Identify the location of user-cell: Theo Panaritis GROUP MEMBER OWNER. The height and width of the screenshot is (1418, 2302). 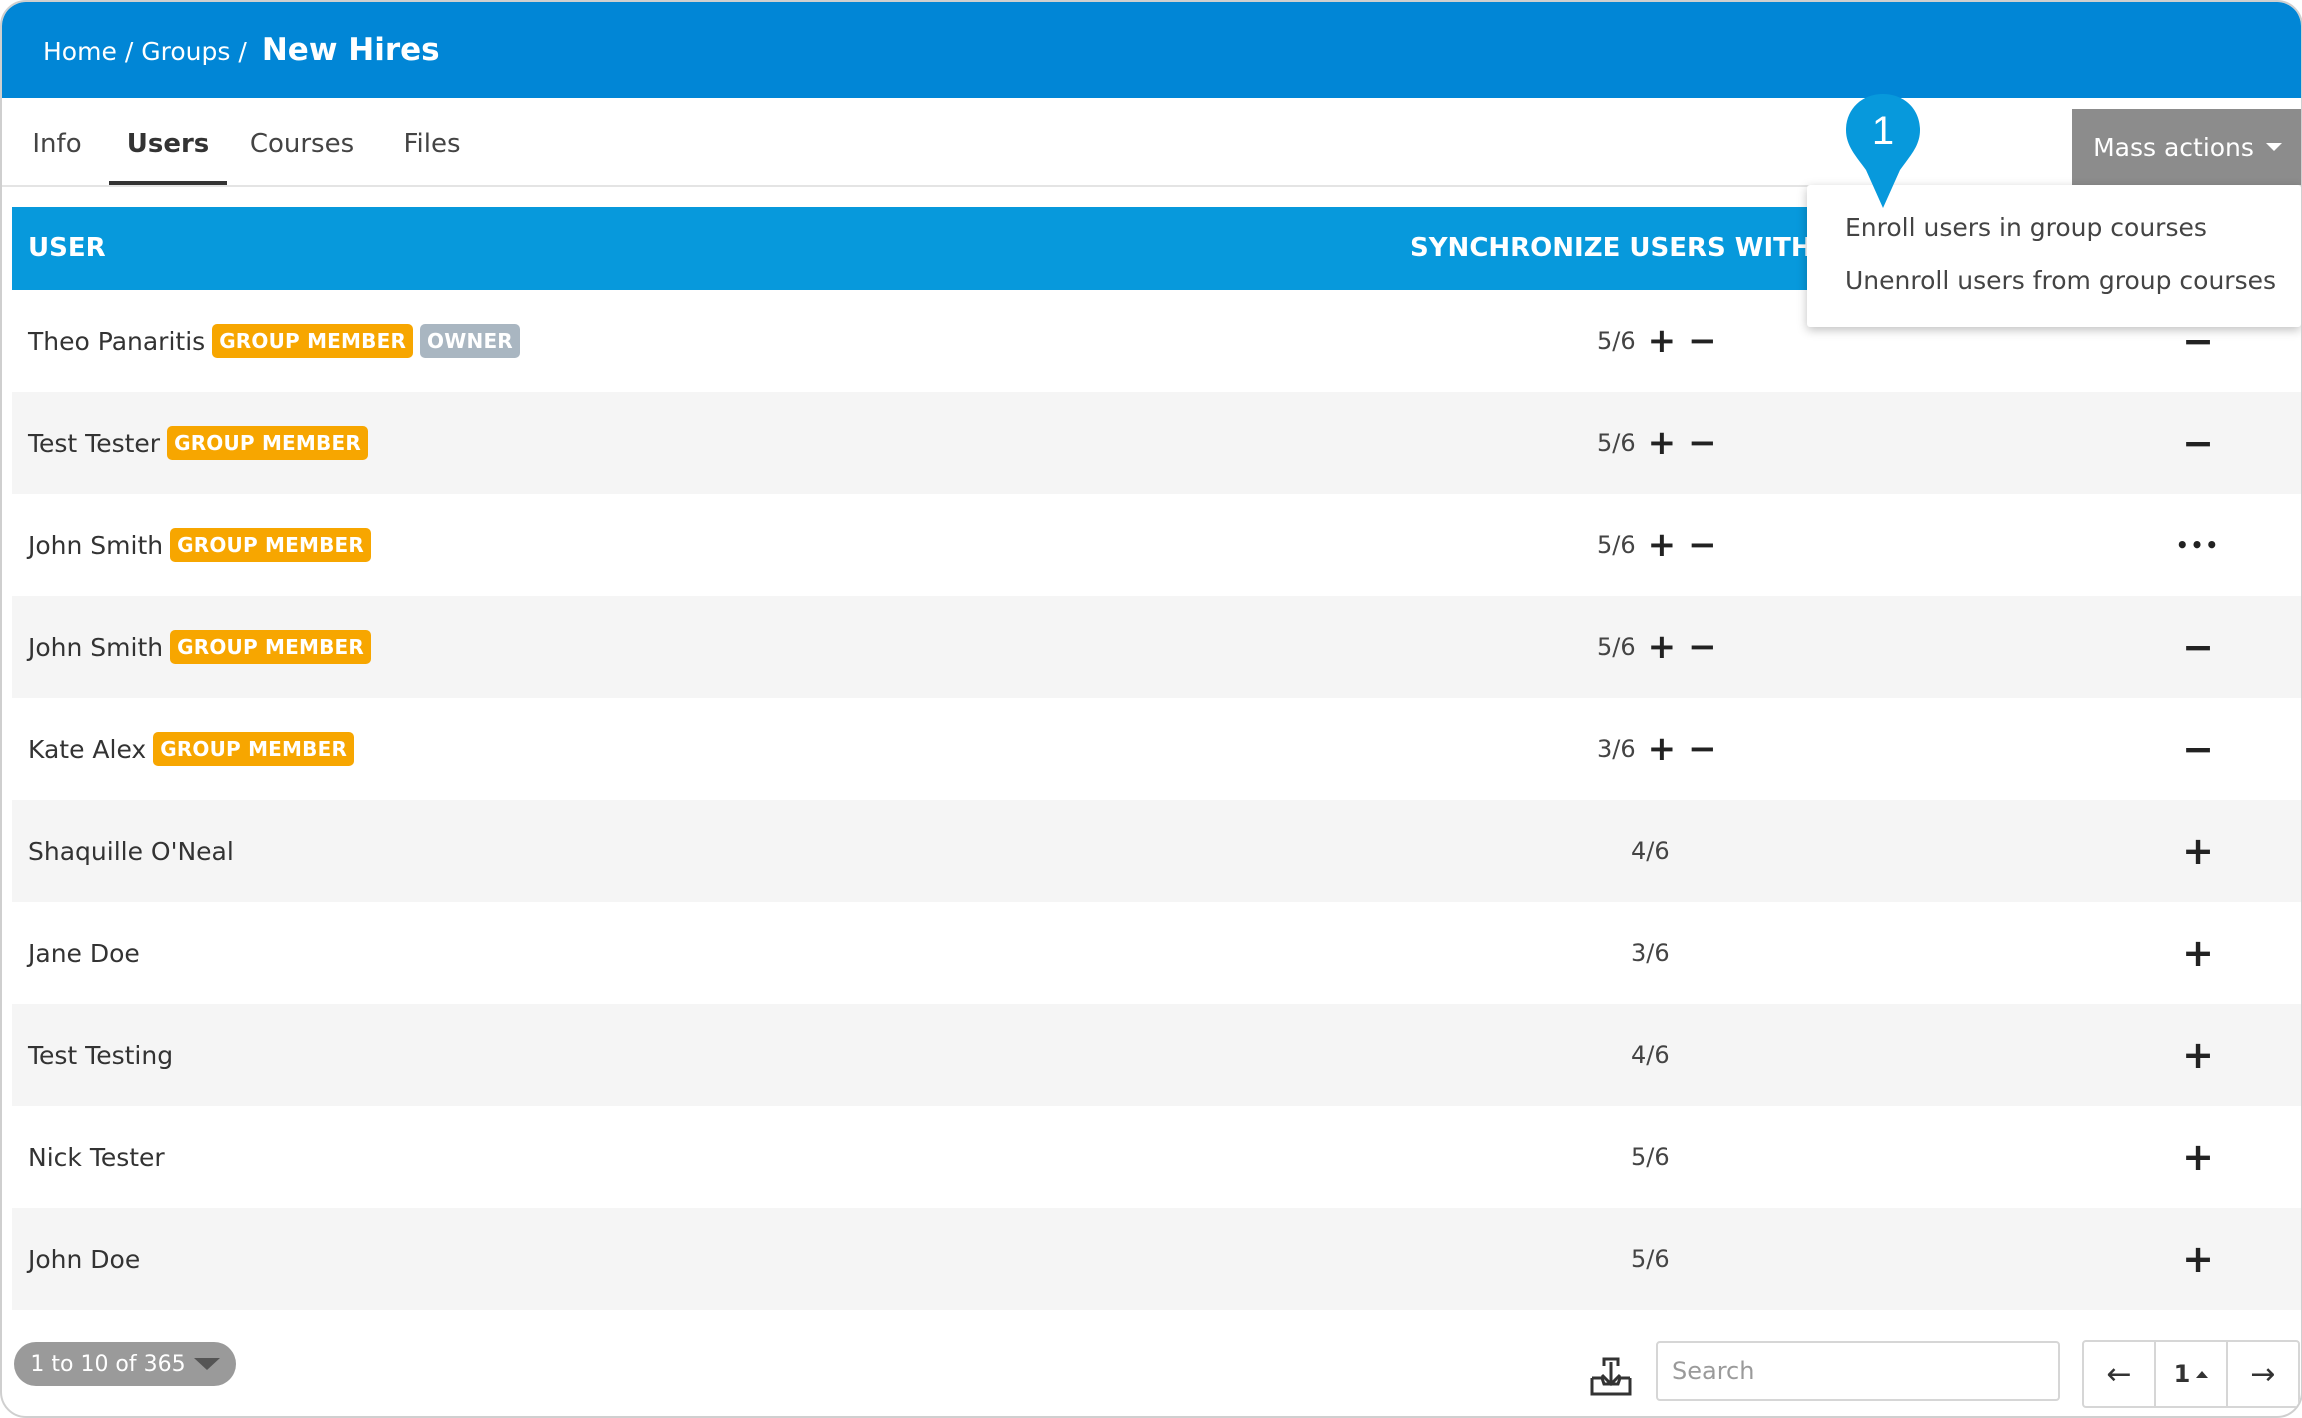
(274, 341).